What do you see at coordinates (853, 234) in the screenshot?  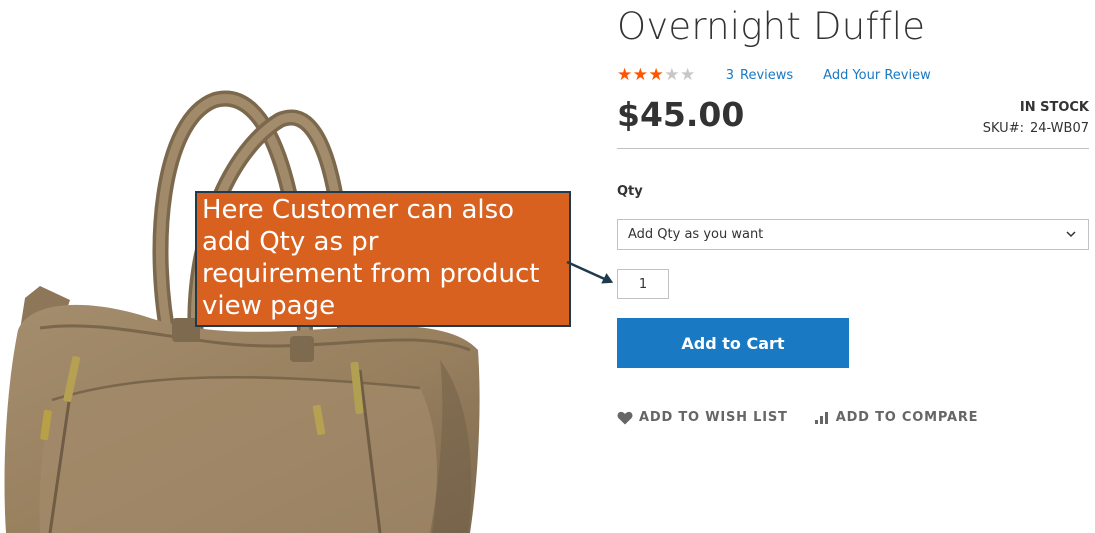 I see `qty-select: Add Qty as you want` at bounding box center [853, 234].